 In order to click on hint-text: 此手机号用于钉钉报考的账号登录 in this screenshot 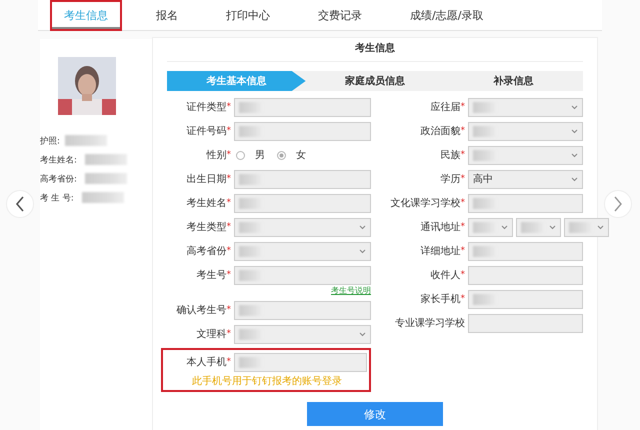, I will do `click(267, 381)`.